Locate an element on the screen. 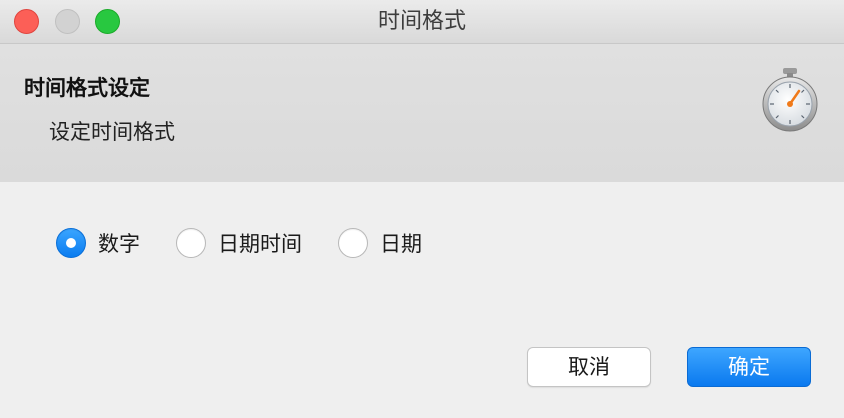 This screenshot has width=844, height=418. radio-button-number is located at coordinates (71, 243).